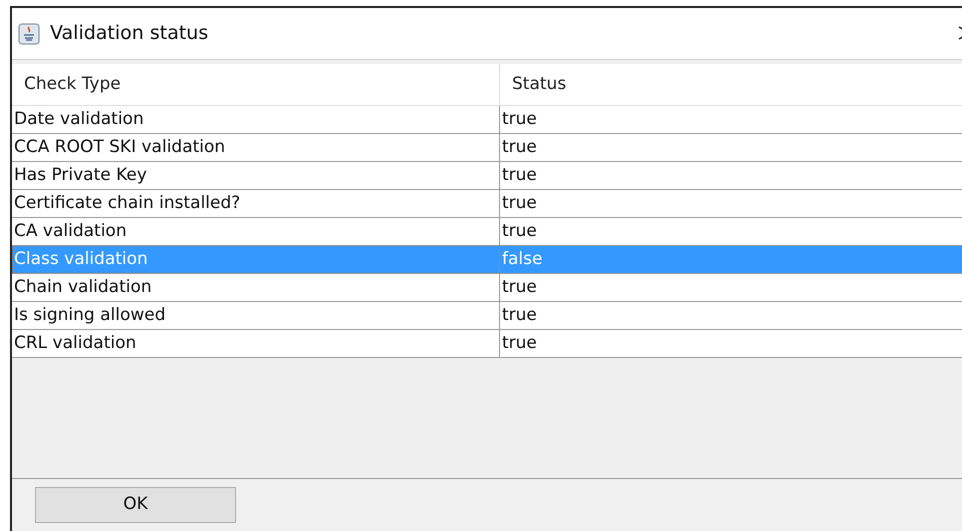  I want to click on table-row: Date validation true, so click(487, 120).